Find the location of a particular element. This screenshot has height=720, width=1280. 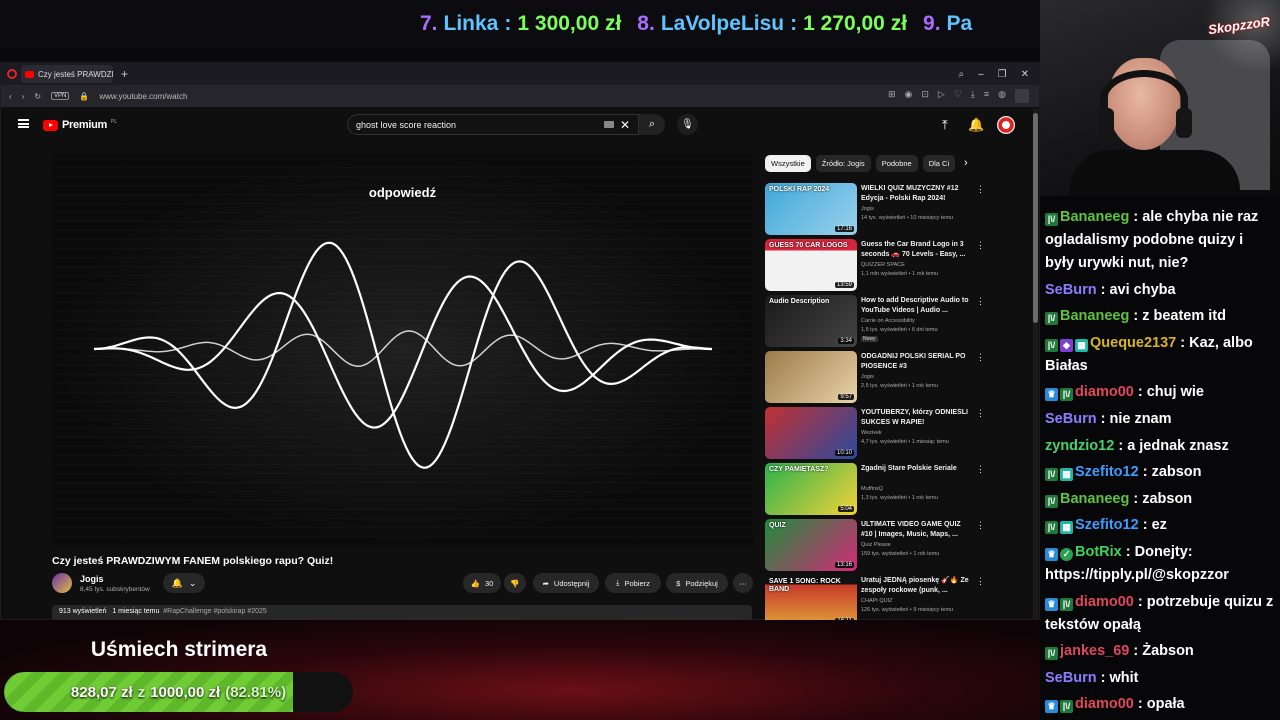

channel-name: Wezivek is located at coordinates (871, 433).